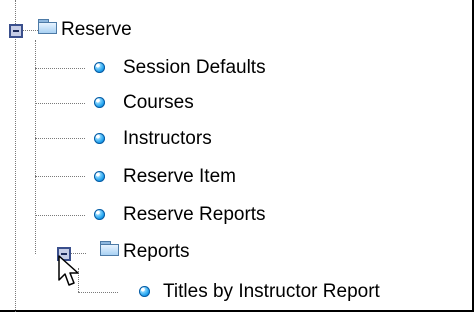 The width and height of the screenshot is (474, 312). Describe the element at coordinates (60, 176) in the screenshot. I see `tree-connector-reserve-item` at that location.